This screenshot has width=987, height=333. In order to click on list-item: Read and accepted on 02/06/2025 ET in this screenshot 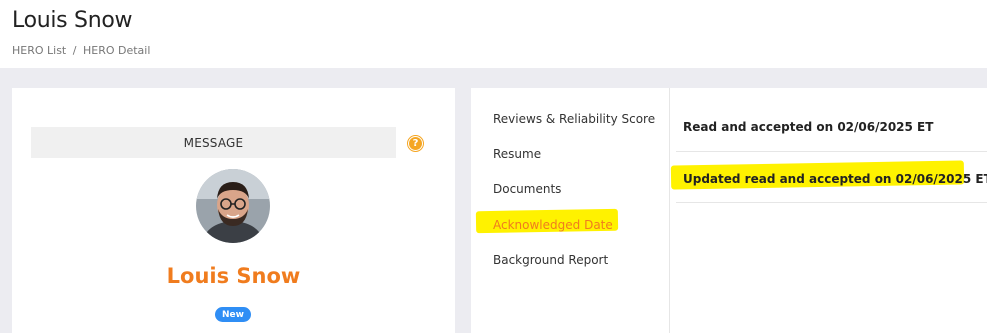, I will do `click(831, 120)`.